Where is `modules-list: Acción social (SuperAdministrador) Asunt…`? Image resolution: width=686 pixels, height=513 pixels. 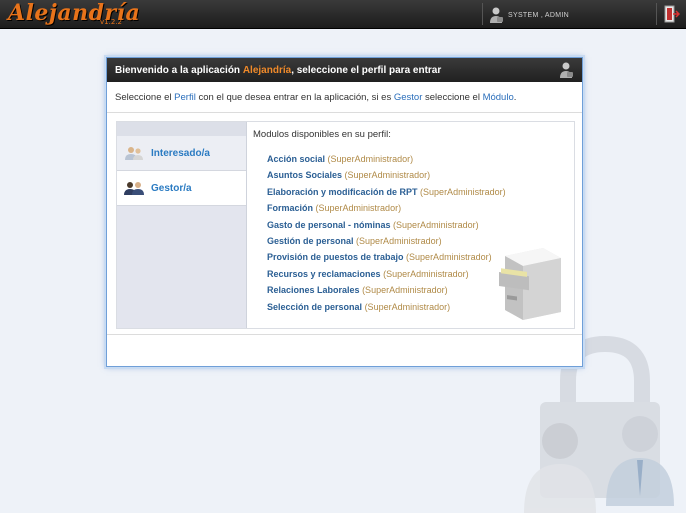 modules-list: Acción social (SuperAdministrador) Asunt… is located at coordinates (386, 236).